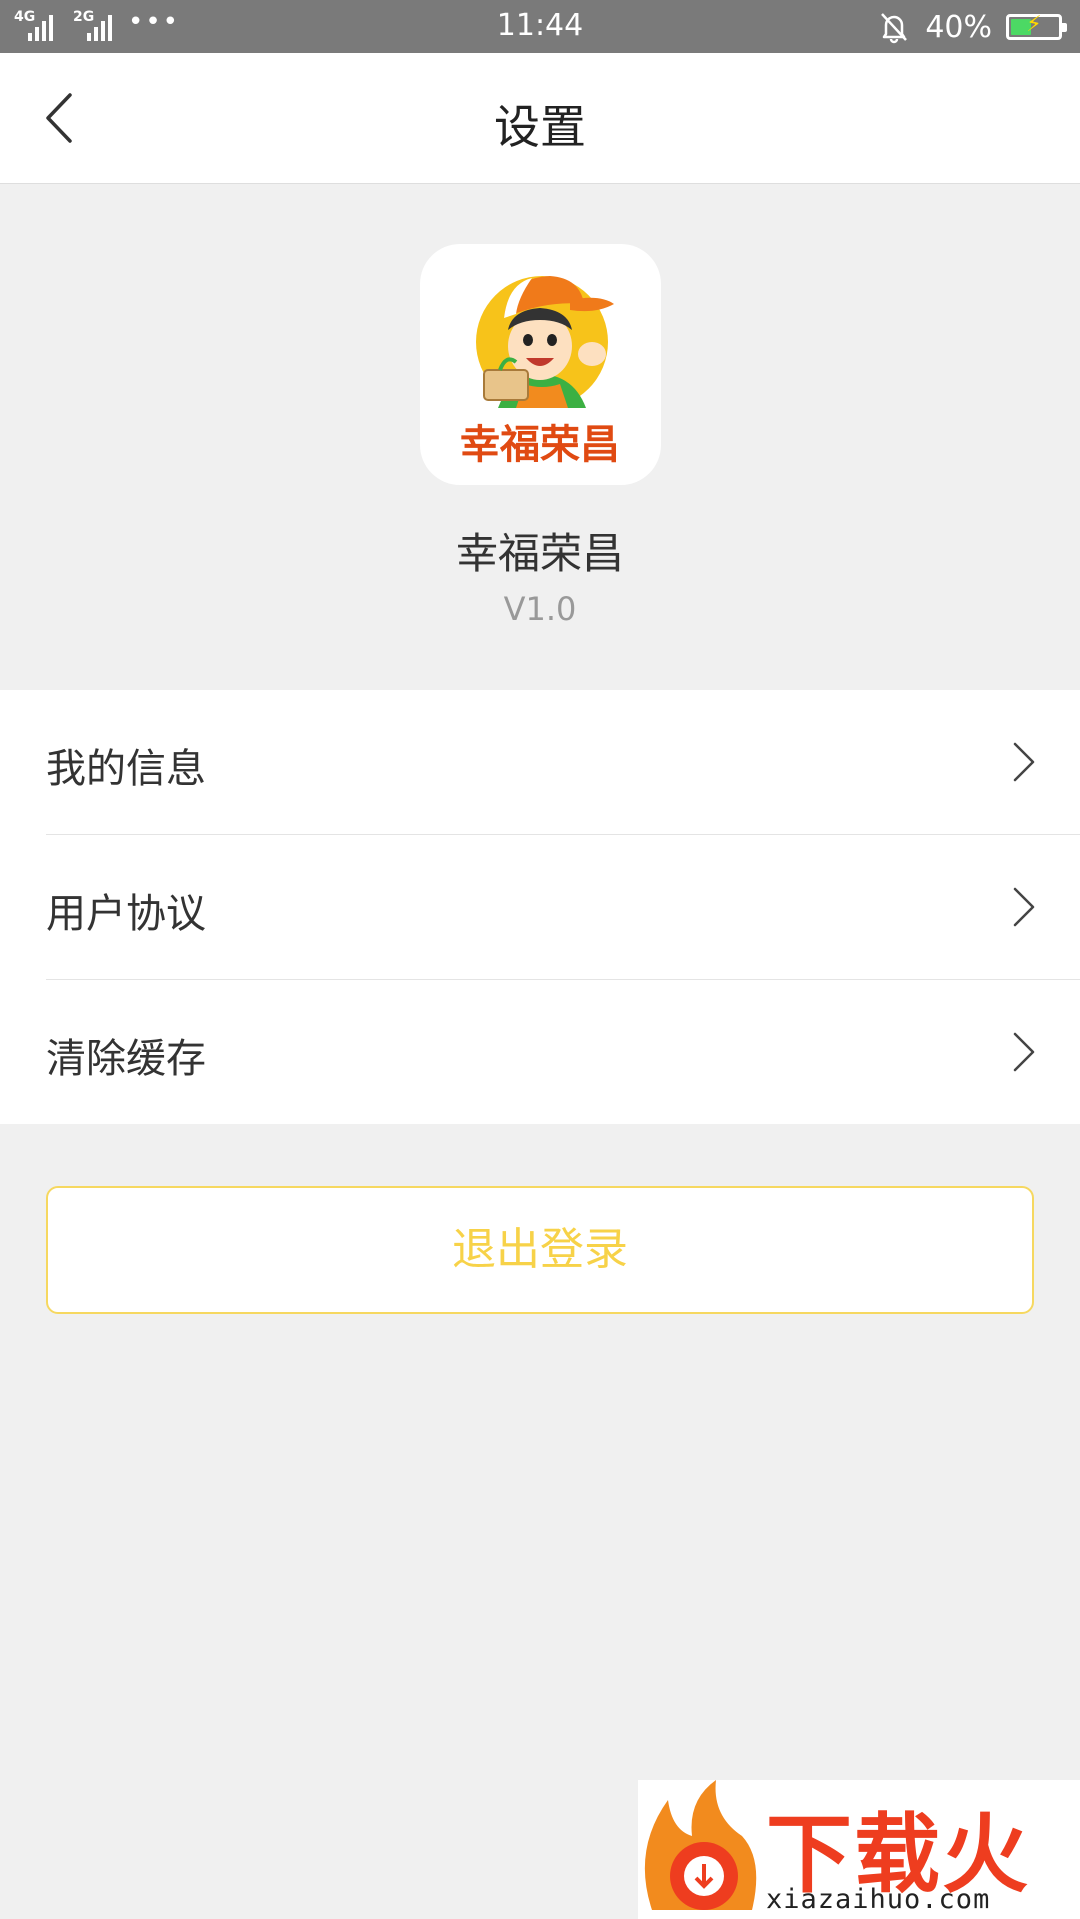  I want to click on menu-item-clear-cache: 清除缓存, so click(540, 1052).